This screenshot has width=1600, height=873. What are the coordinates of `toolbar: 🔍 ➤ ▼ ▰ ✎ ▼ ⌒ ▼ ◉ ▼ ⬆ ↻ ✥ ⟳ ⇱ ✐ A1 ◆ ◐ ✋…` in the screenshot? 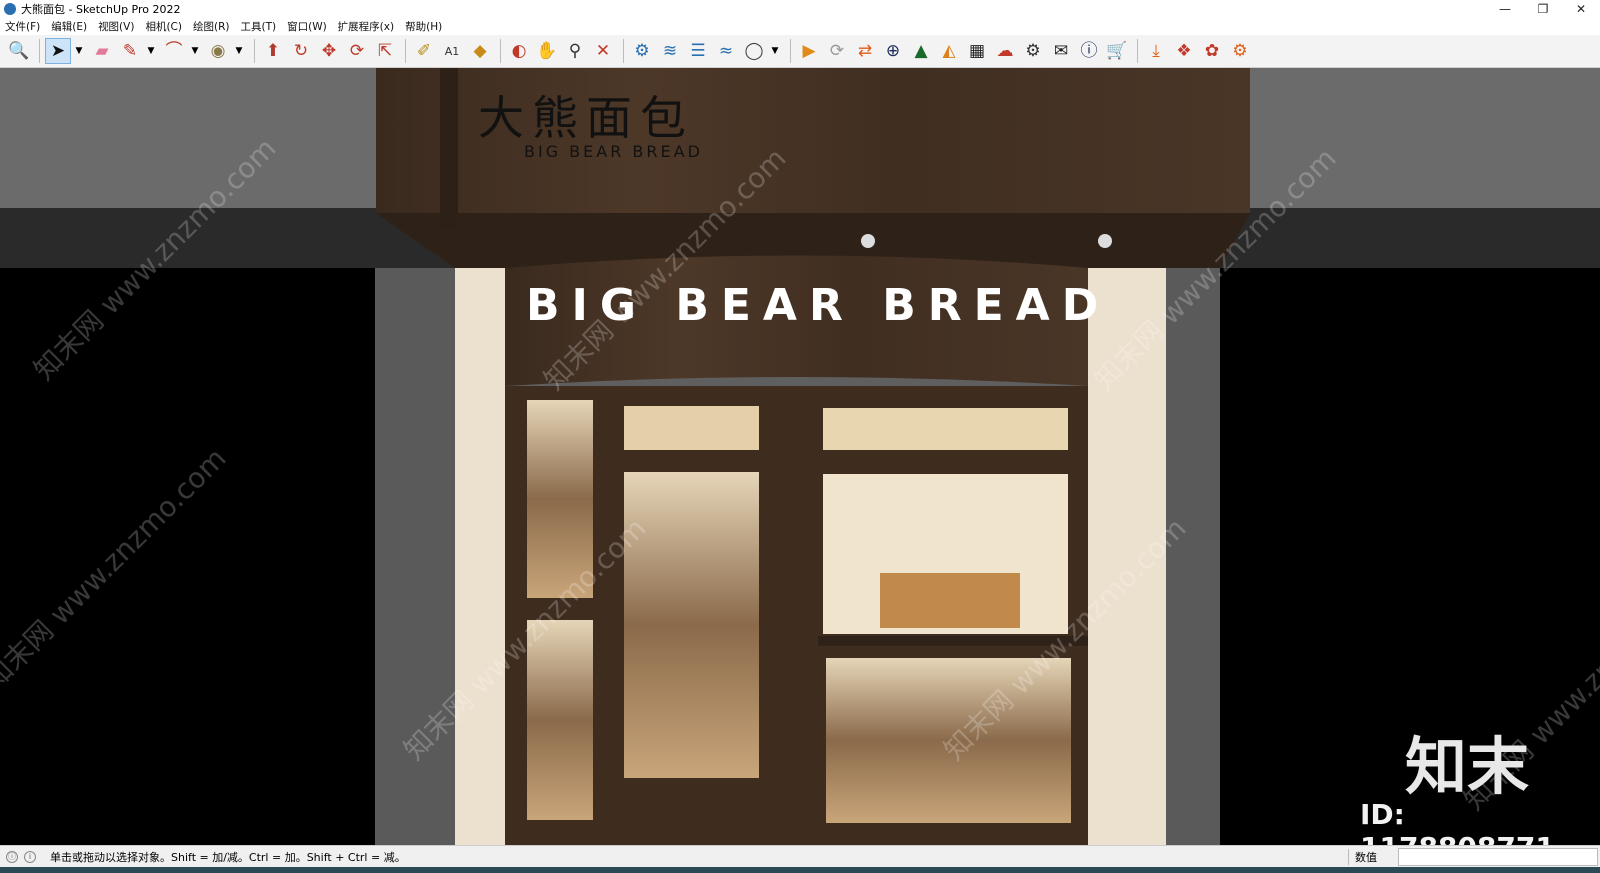 It's located at (800, 51).